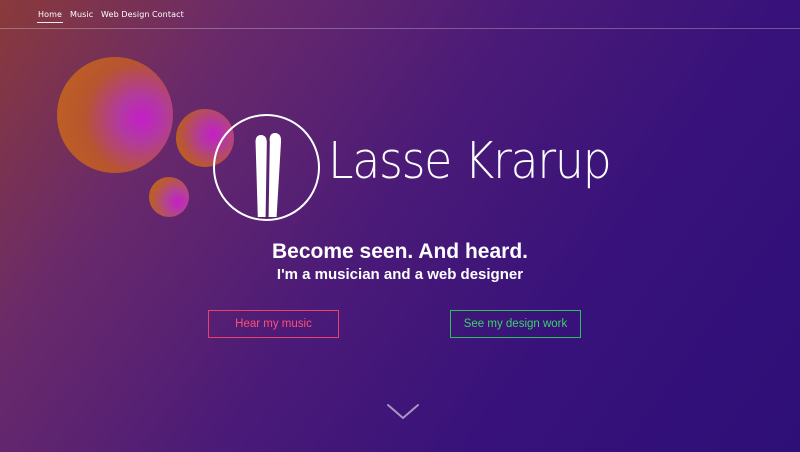  Describe the element at coordinates (81, 14) in the screenshot. I see `nav-item-music: Music` at that location.